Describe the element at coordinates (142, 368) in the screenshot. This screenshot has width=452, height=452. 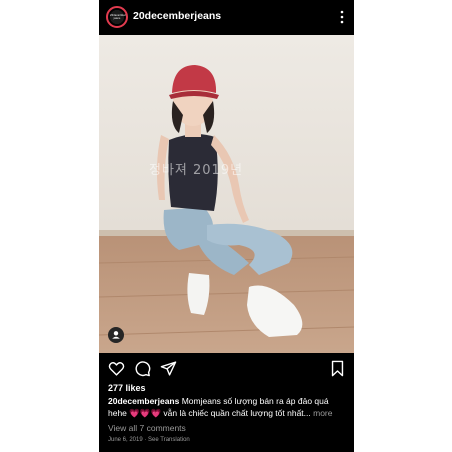
I see `comment-icon` at that location.